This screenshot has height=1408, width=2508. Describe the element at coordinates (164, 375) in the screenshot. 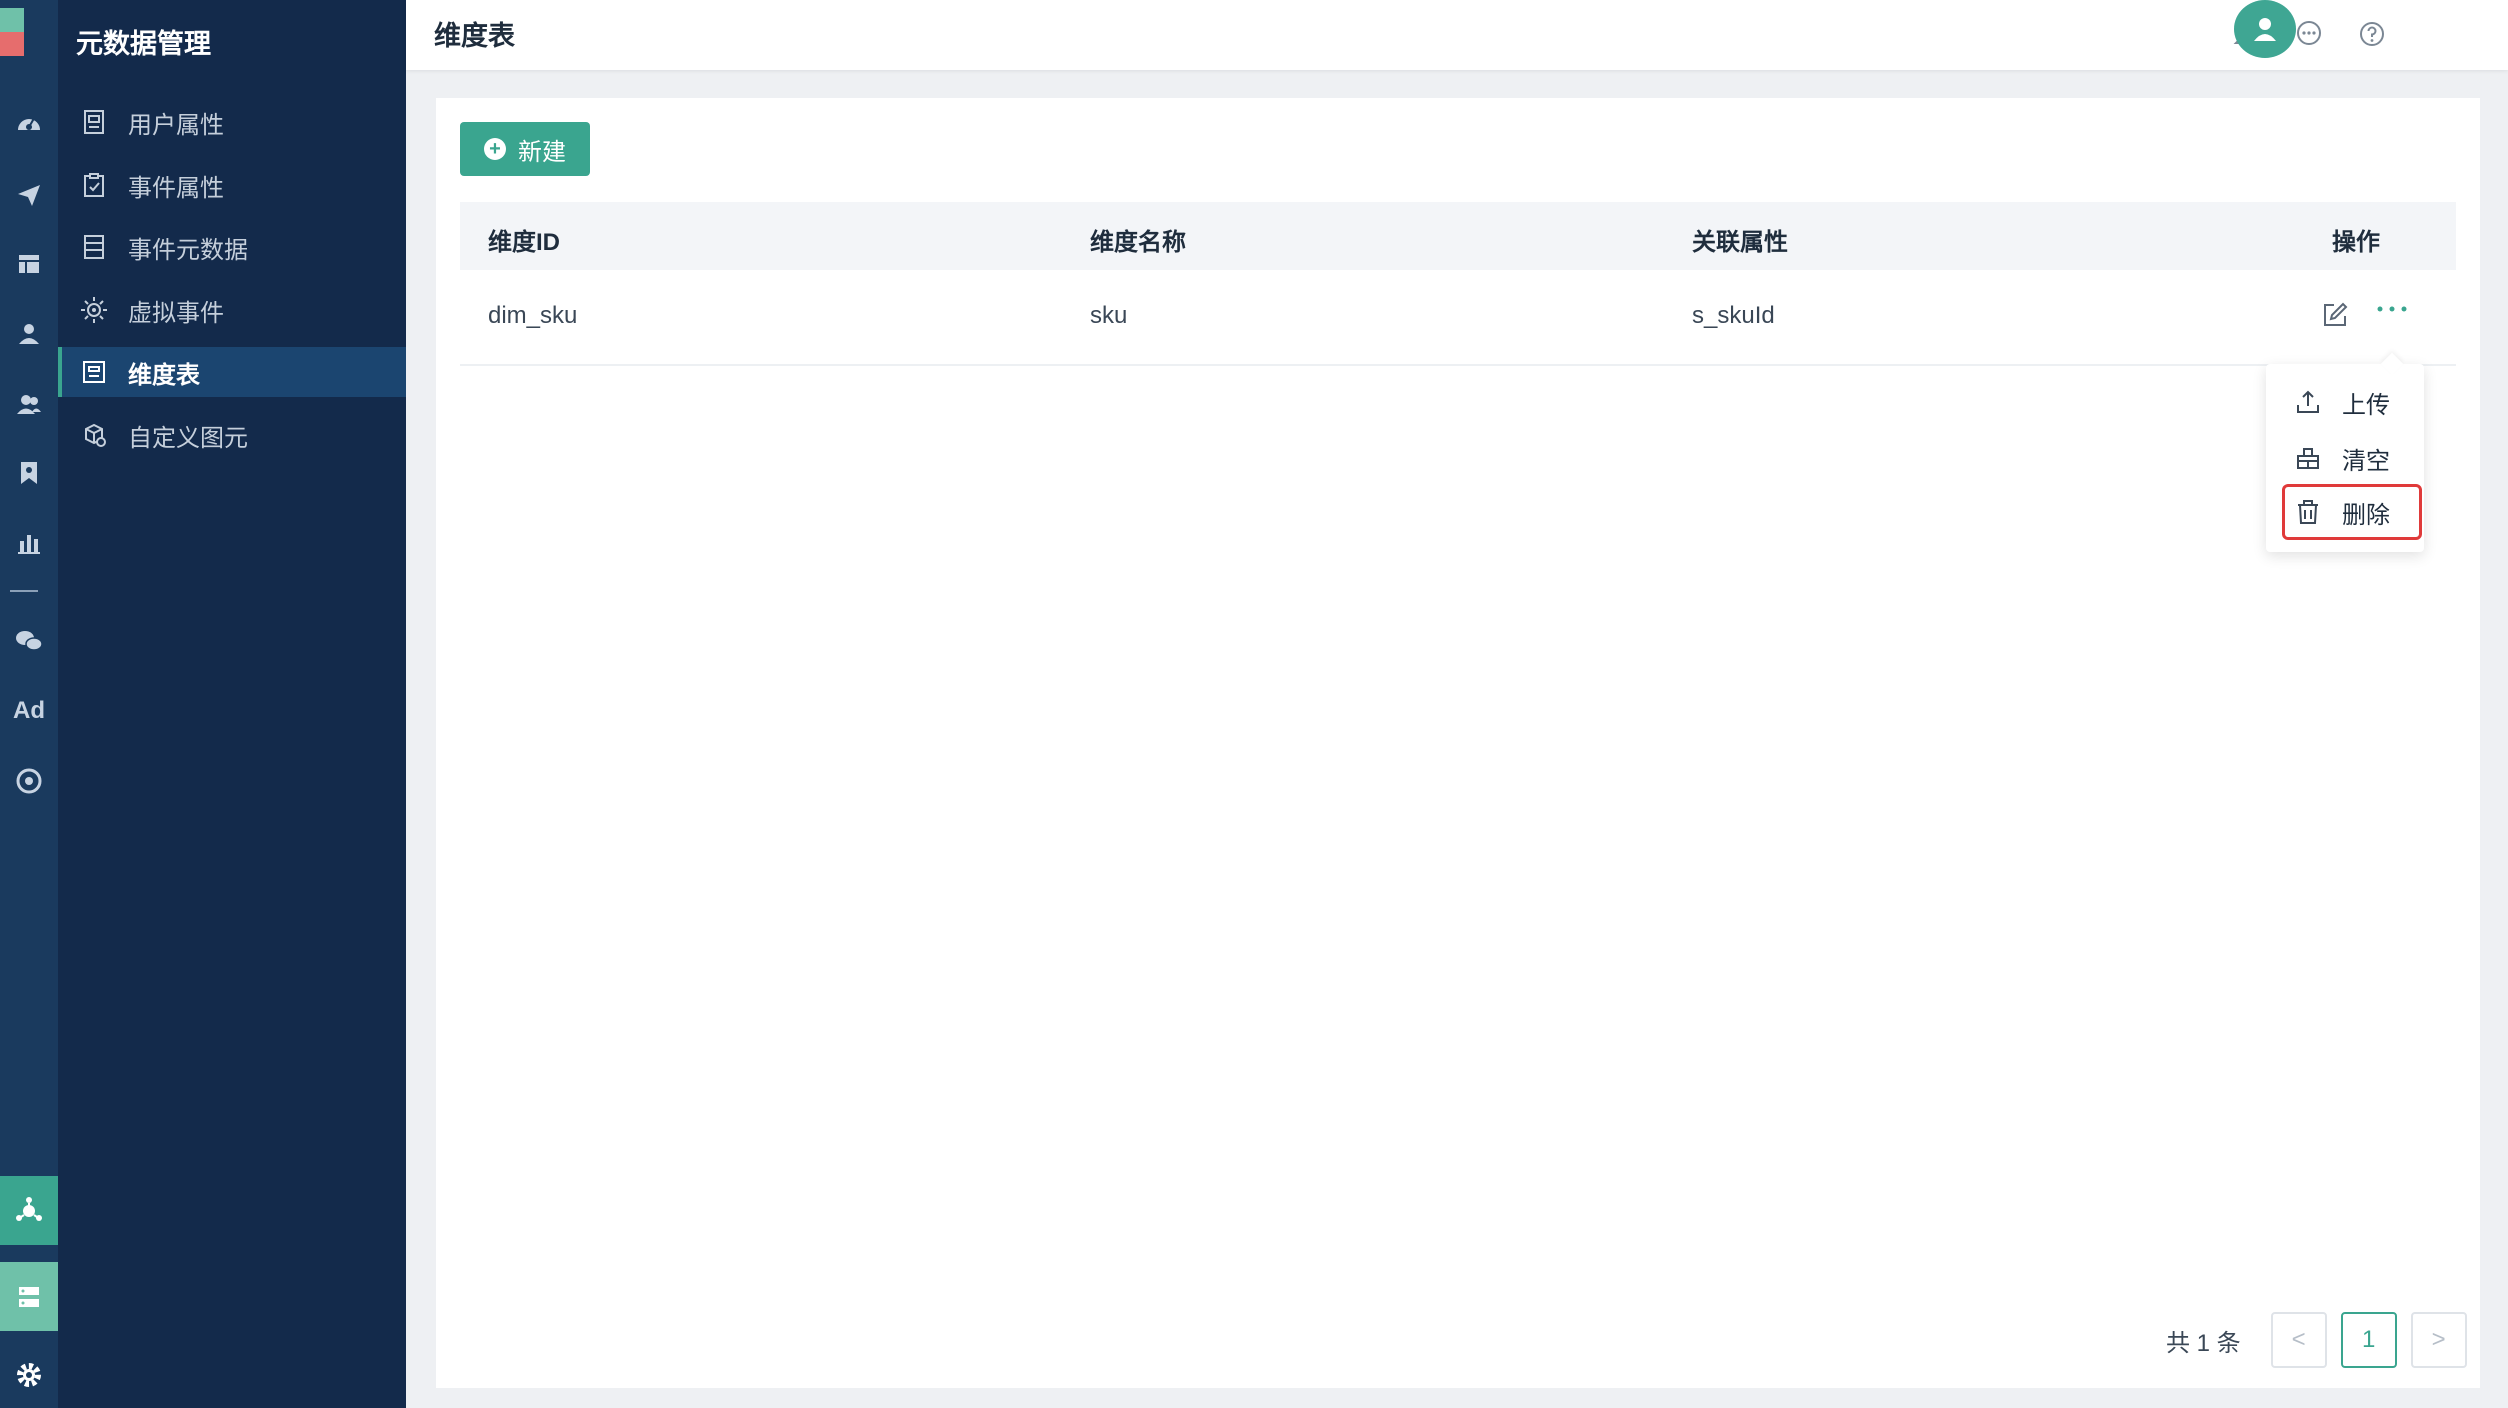

I see `sidebar-item-label: 维度表` at that location.